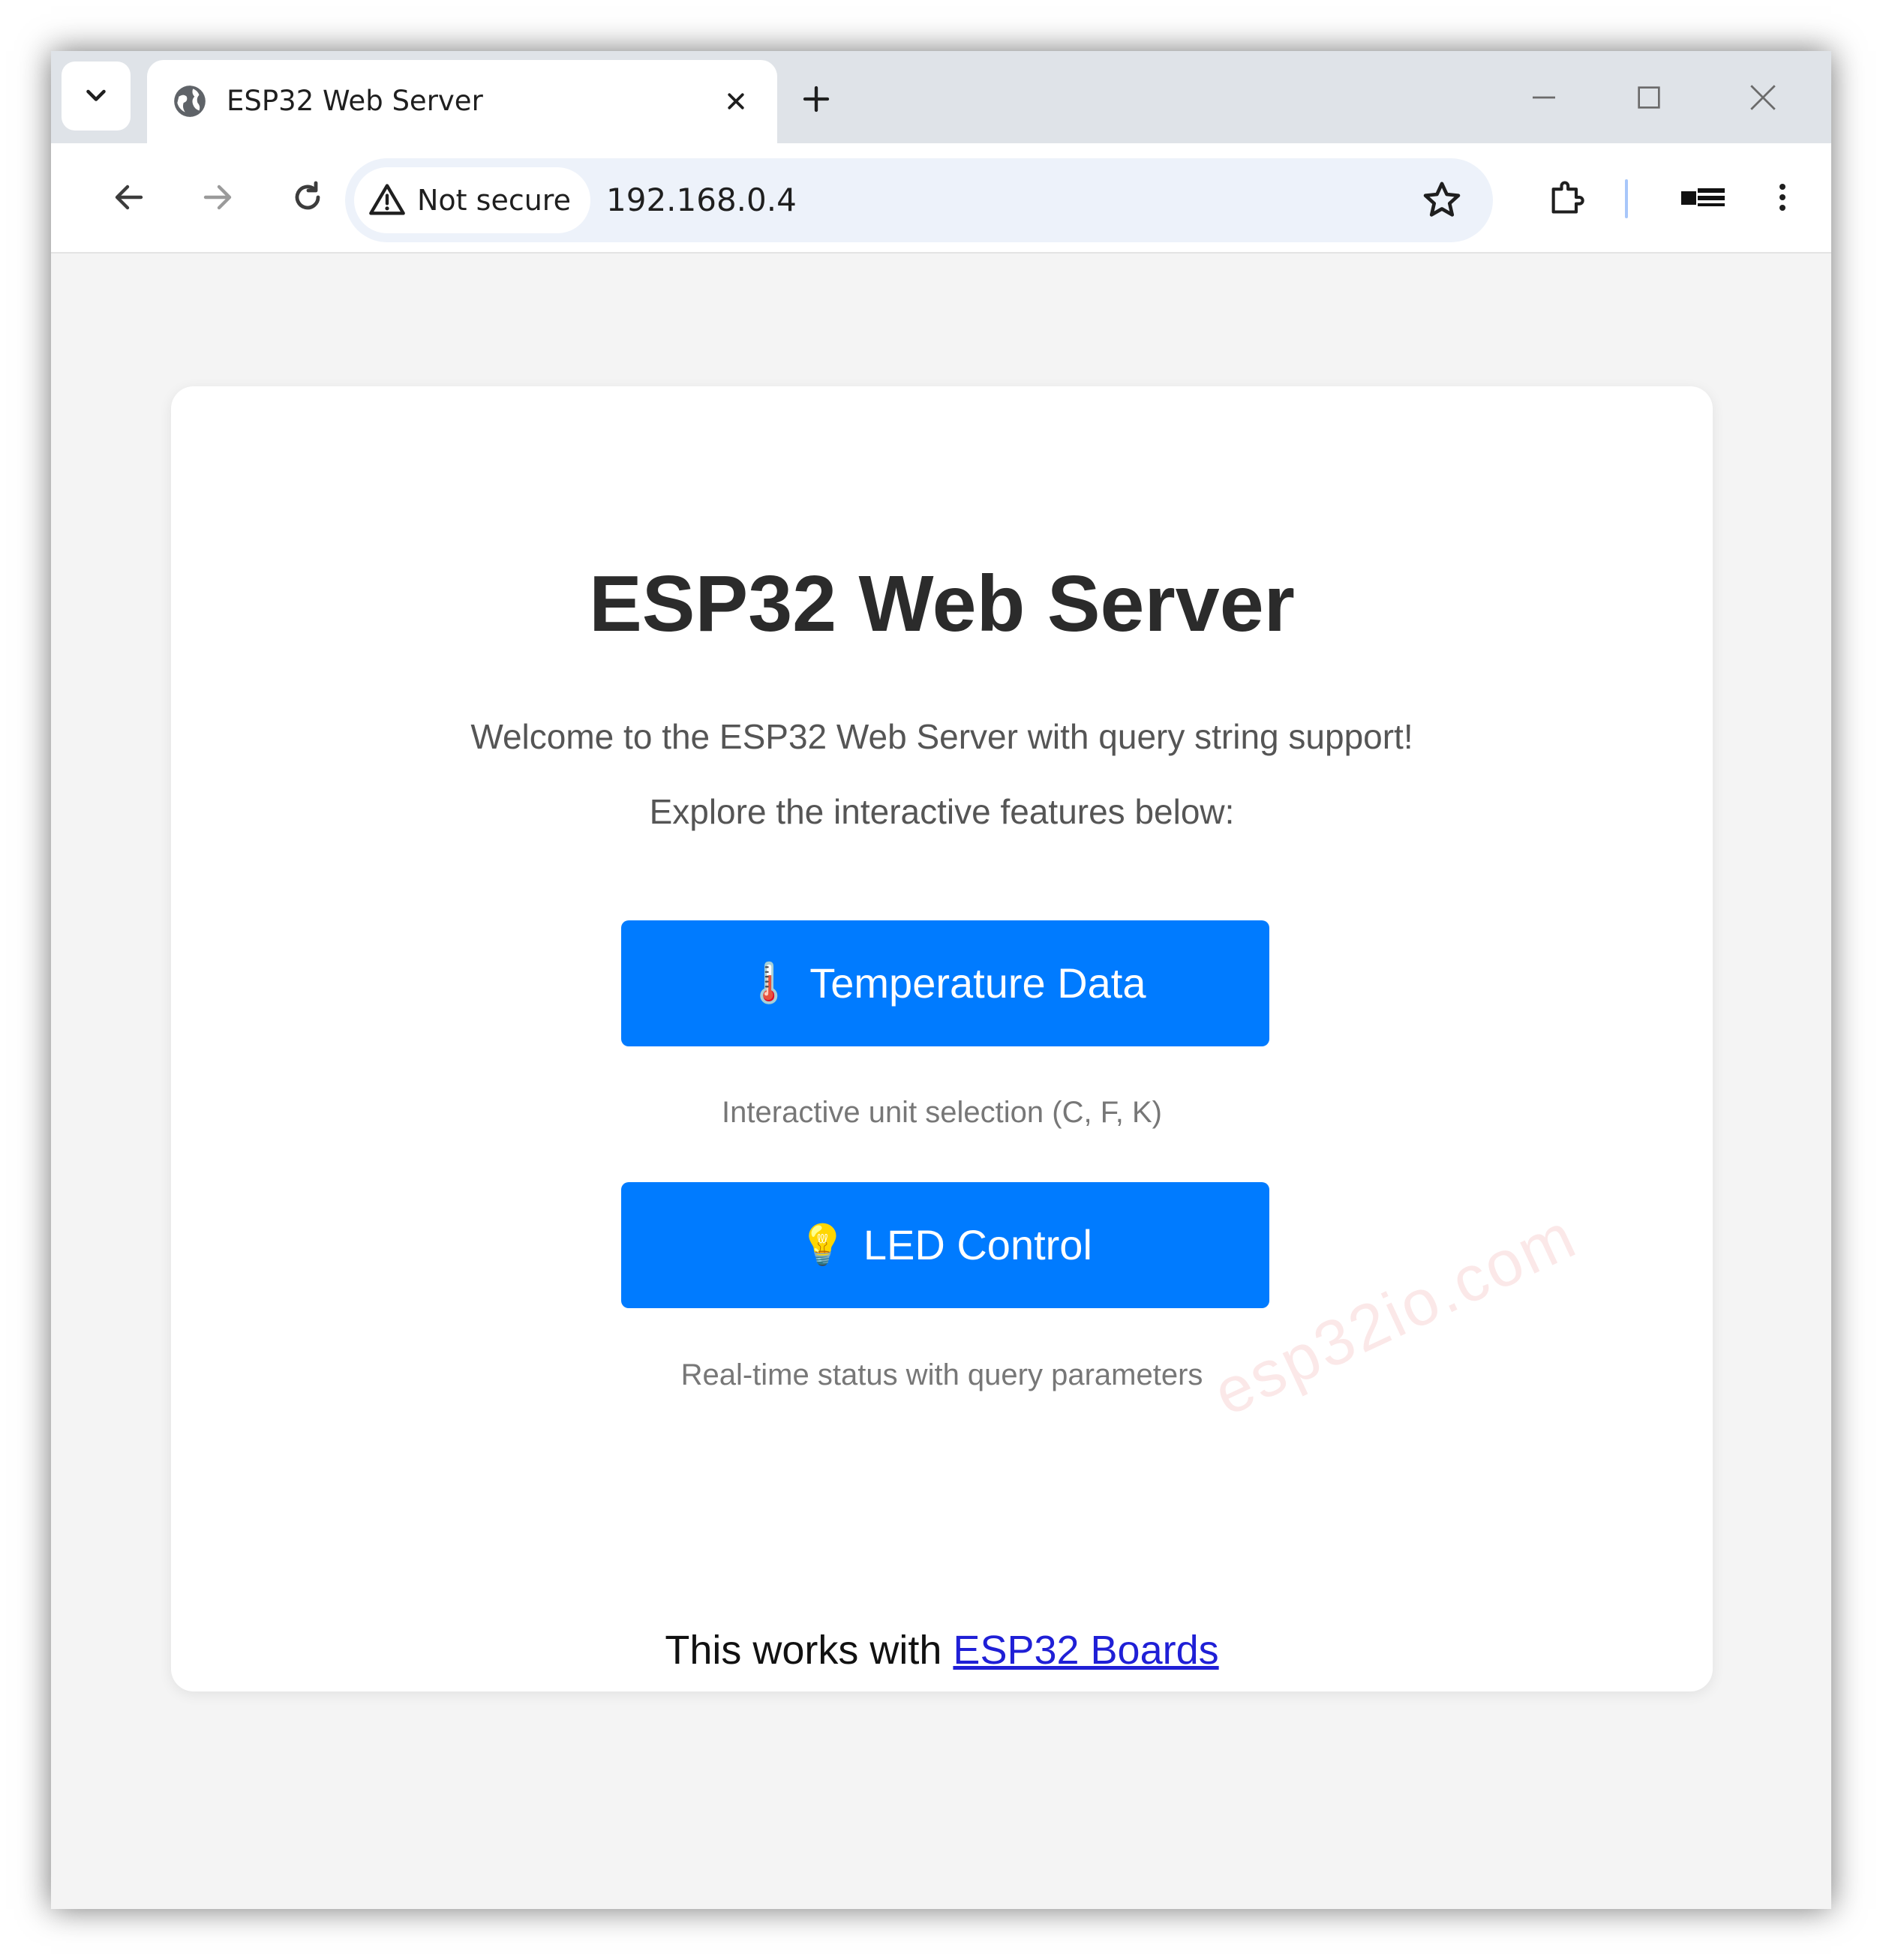 The height and width of the screenshot is (1960, 1883). What do you see at coordinates (919, 200) in the screenshot?
I see `address-bar: Not secure 192.168.0.4` at bounding box center [919, 200].